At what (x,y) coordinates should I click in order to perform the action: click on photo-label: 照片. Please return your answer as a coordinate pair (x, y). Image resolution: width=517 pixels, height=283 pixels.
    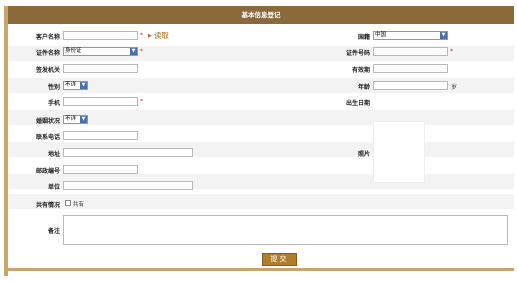
    Looking at the image, I should click on (363, 154).